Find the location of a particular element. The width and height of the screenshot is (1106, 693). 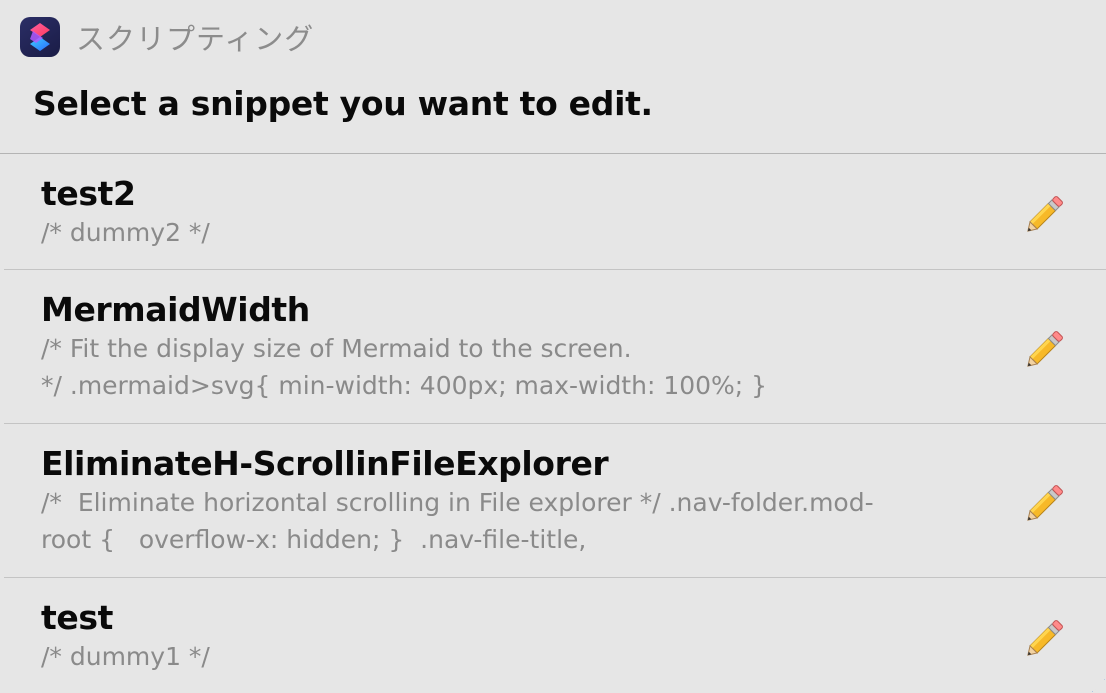

snippet-title: test2 is located at coordinates (88, 193).